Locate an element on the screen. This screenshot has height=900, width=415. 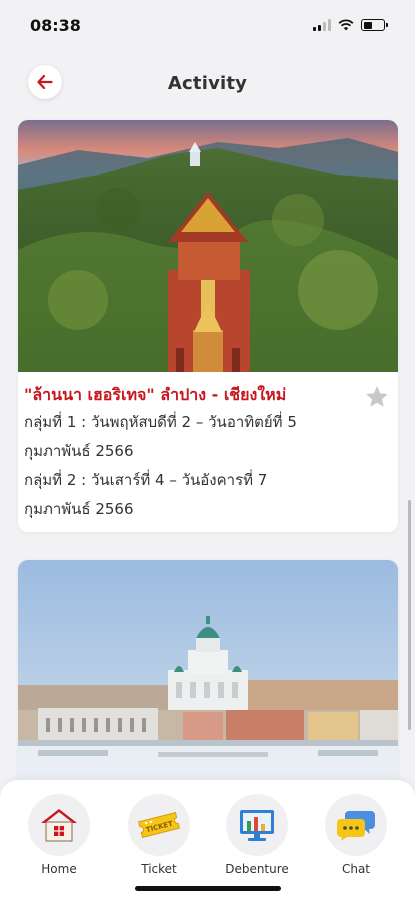
nav-debenture: Debenture is located at coordinates (257, 835).